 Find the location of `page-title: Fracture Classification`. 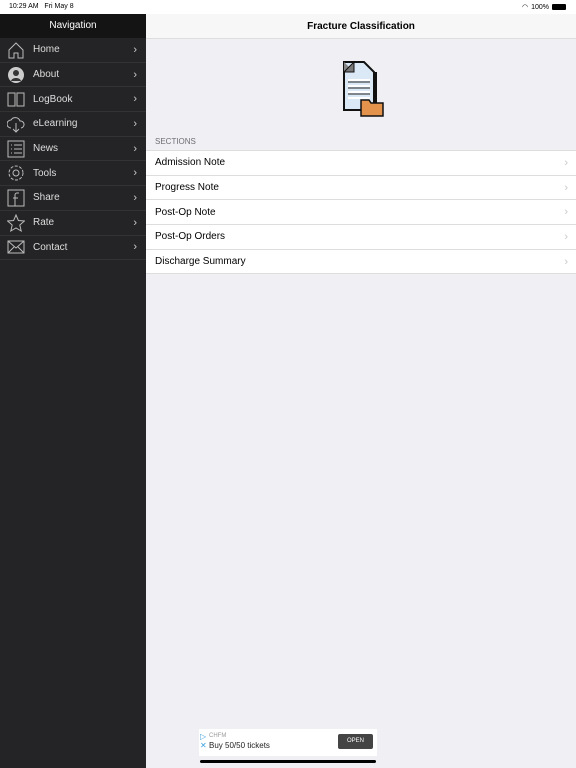

page-title: Fracture Classification is located at coordinates (361, 26).